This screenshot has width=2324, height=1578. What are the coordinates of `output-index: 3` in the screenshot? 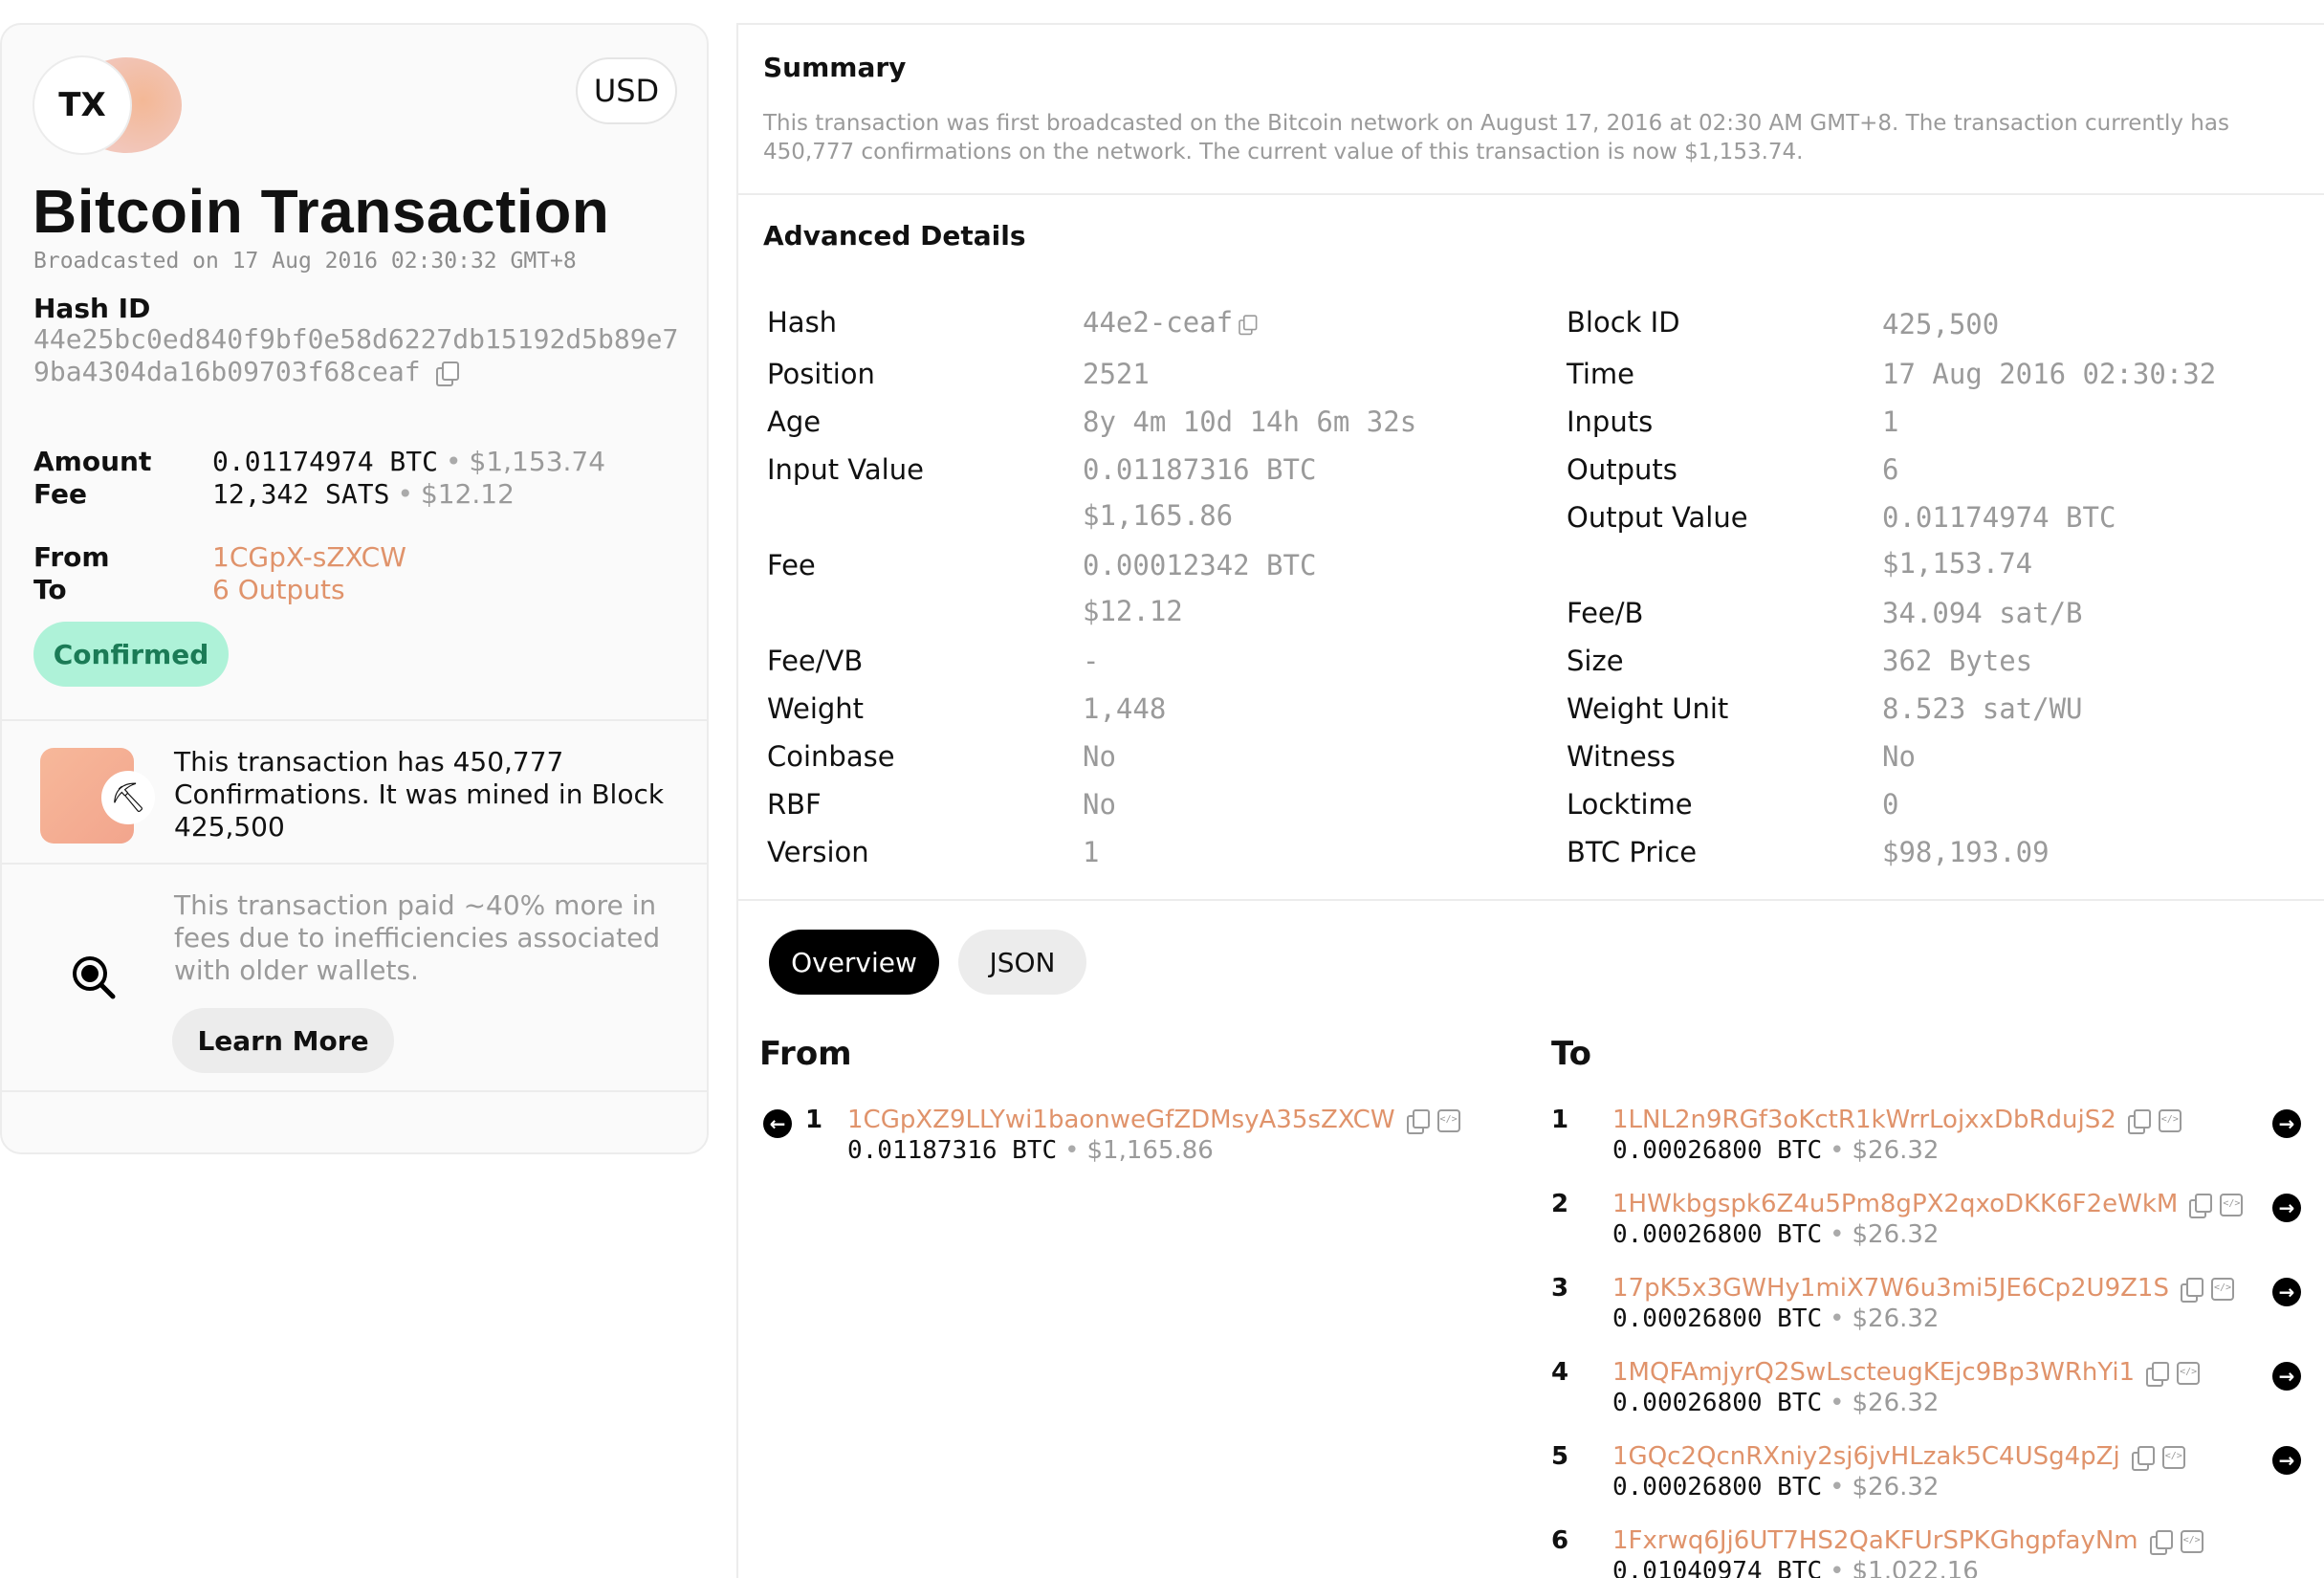 It's located at (1560, 1288).